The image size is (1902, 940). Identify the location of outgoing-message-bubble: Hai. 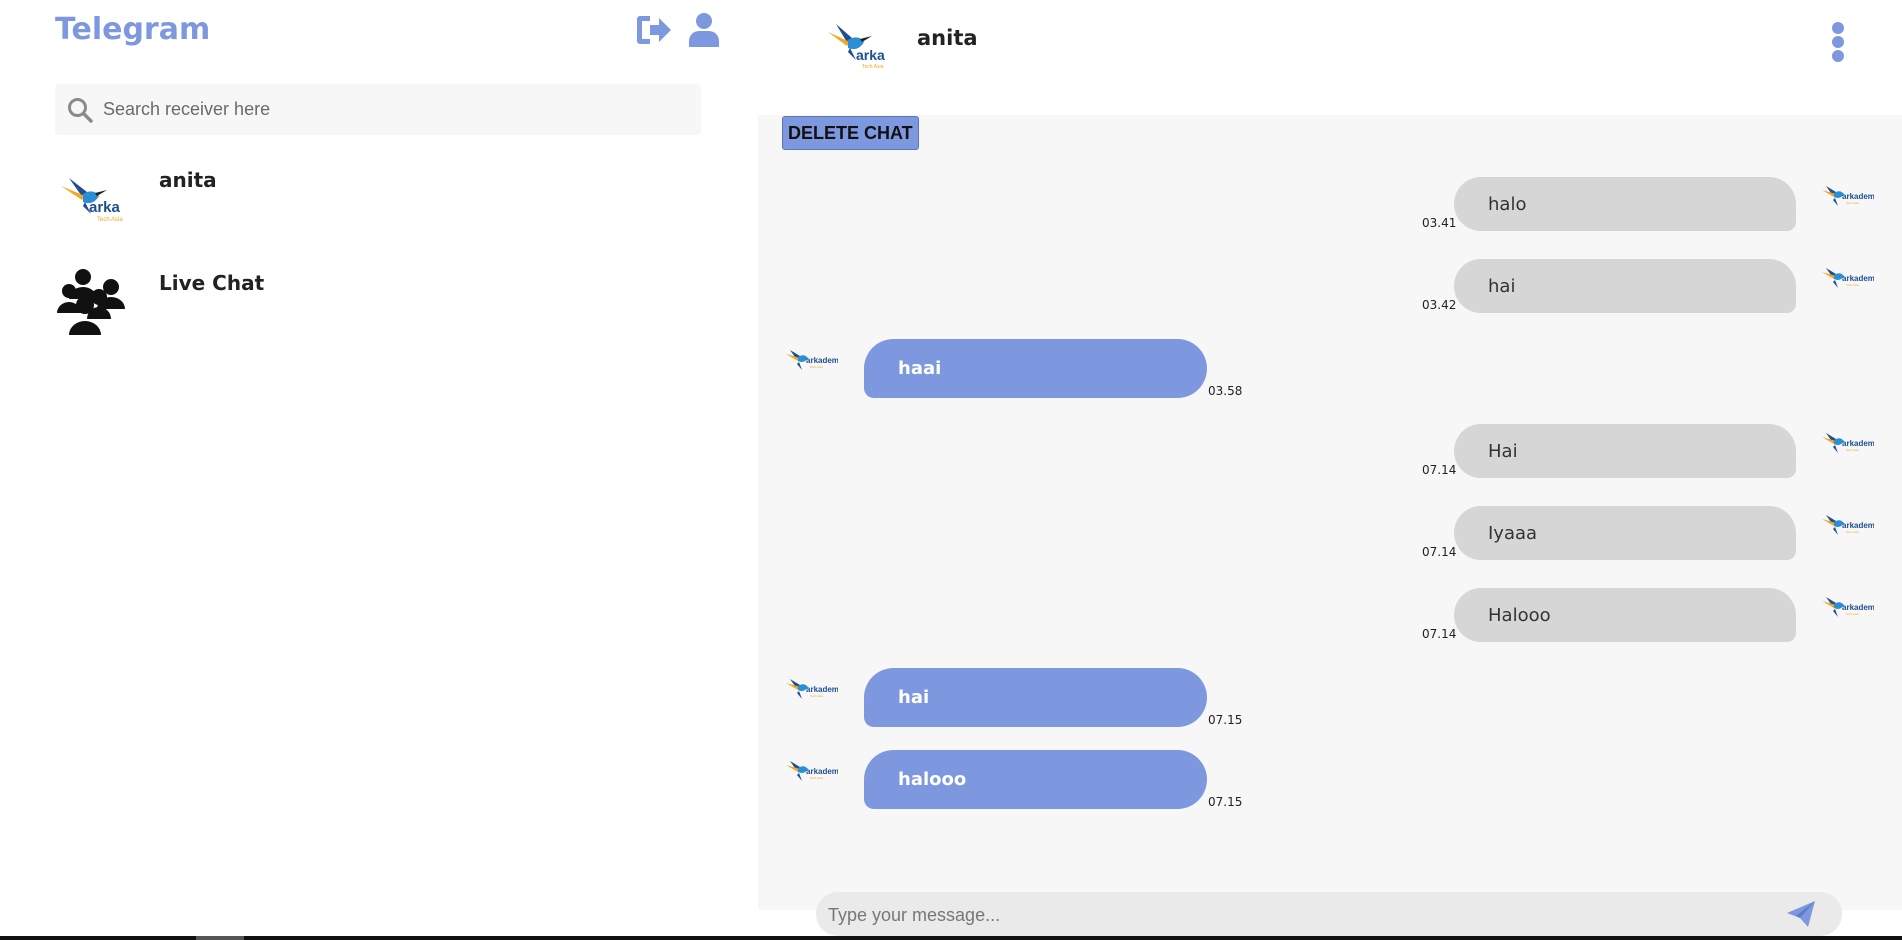
(1625, 451).